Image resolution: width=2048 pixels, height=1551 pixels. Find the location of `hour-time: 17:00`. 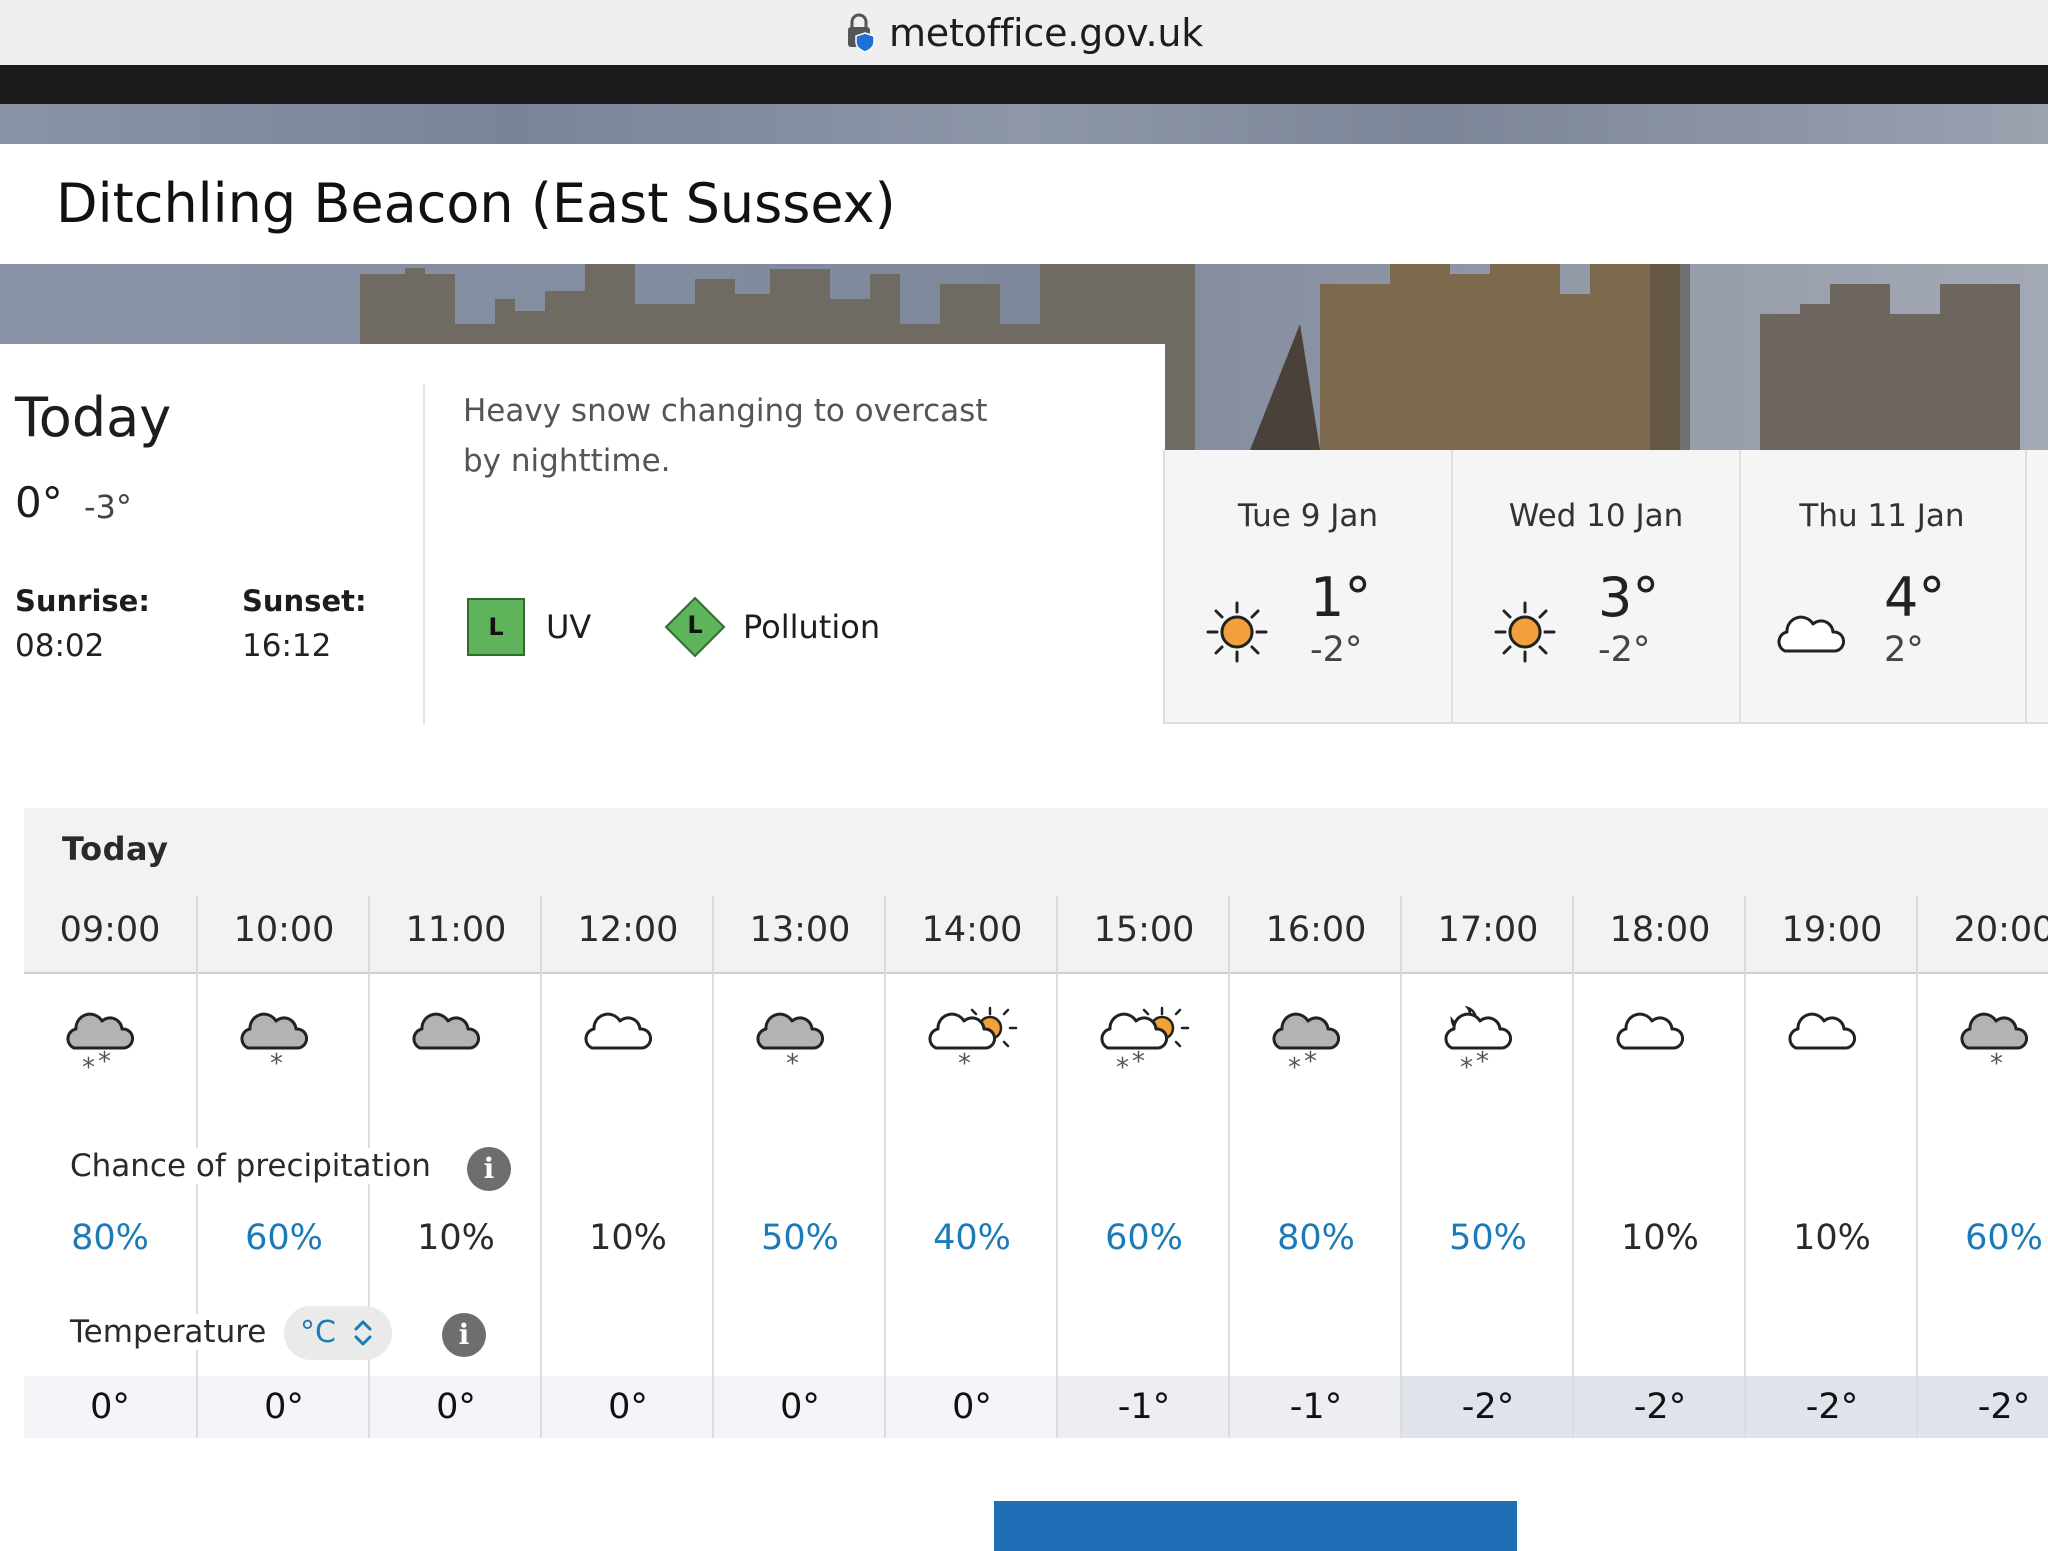

hour-time: 17:00 is located at coordinates (1488, 930).